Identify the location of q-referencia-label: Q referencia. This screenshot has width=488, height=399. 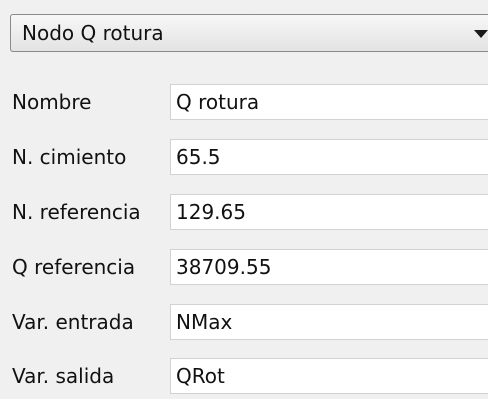
(74, 267).